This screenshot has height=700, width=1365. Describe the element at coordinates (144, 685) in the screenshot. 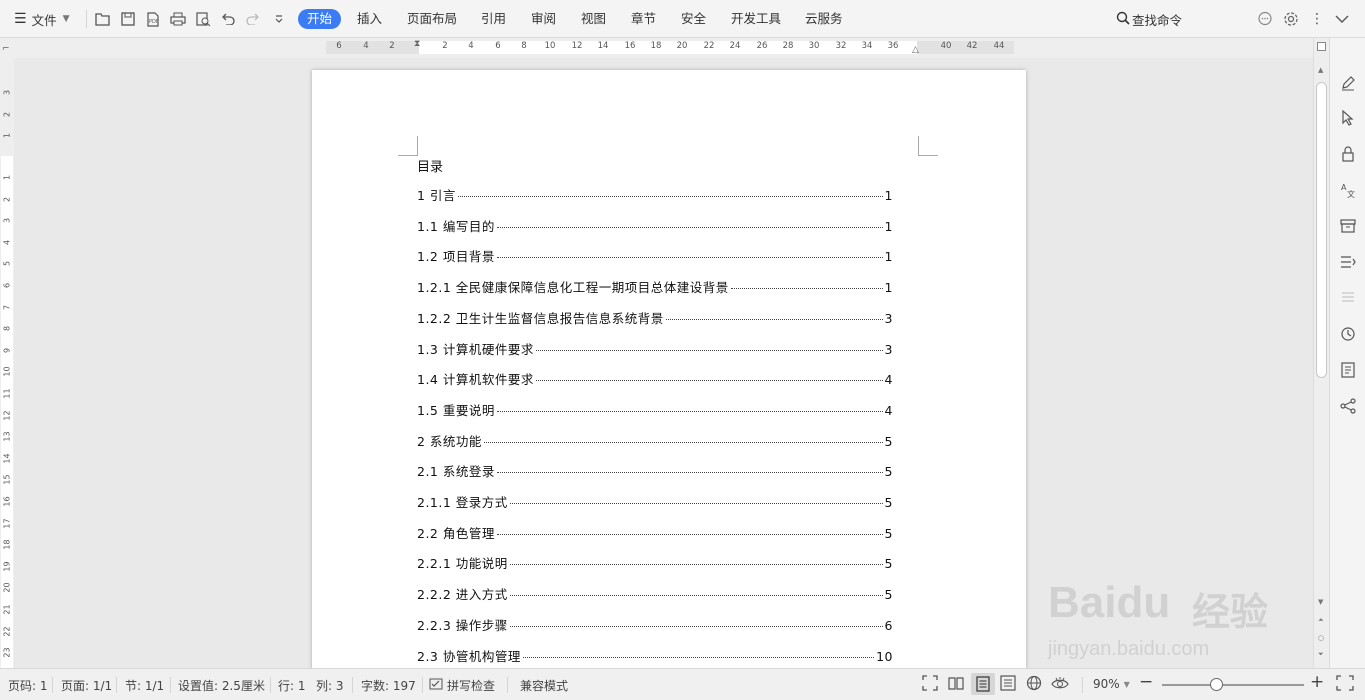

I see `status-section: 节: 1/1` at that location.